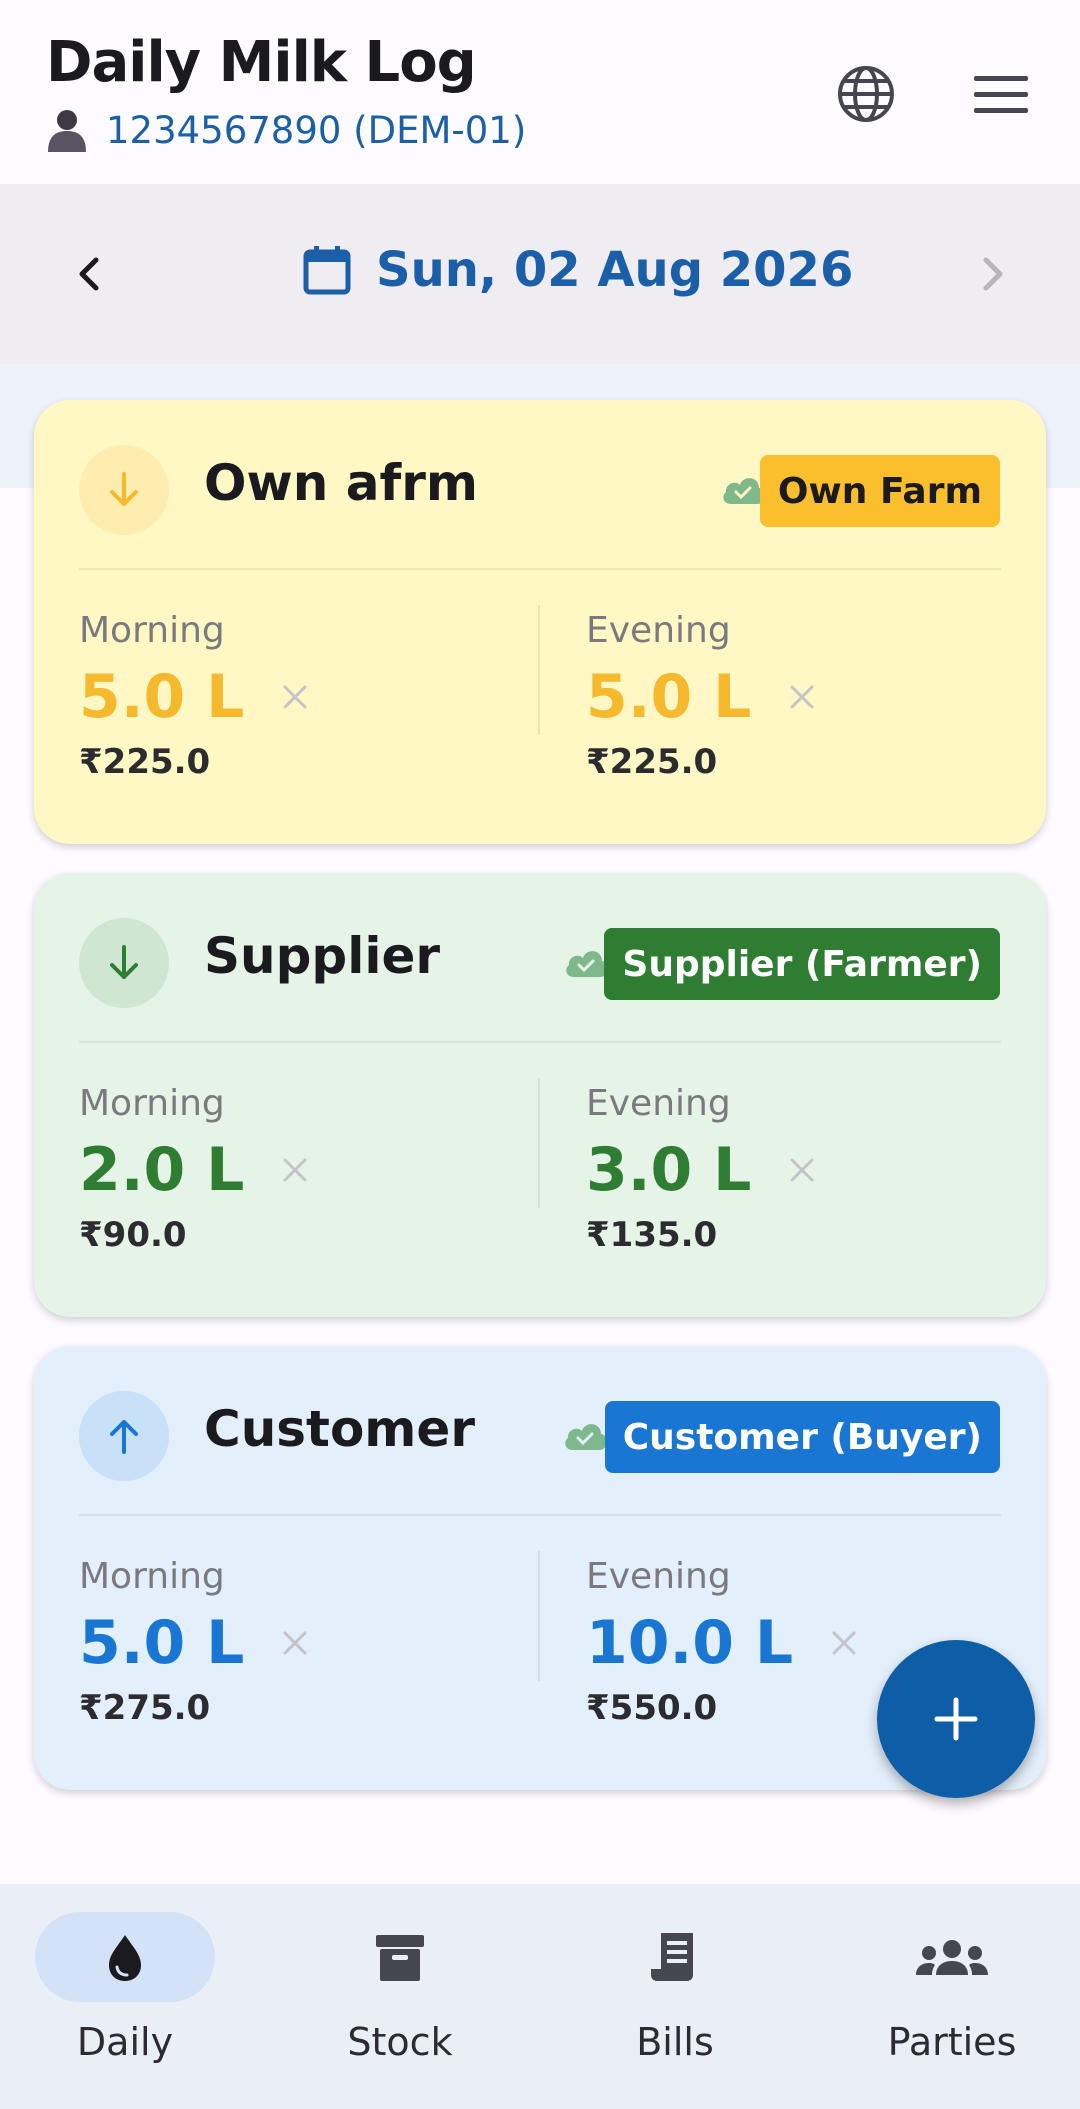 This screenshot has height=2109, width=1080. I want to click on party-name: Customer, so click(339, 1429).